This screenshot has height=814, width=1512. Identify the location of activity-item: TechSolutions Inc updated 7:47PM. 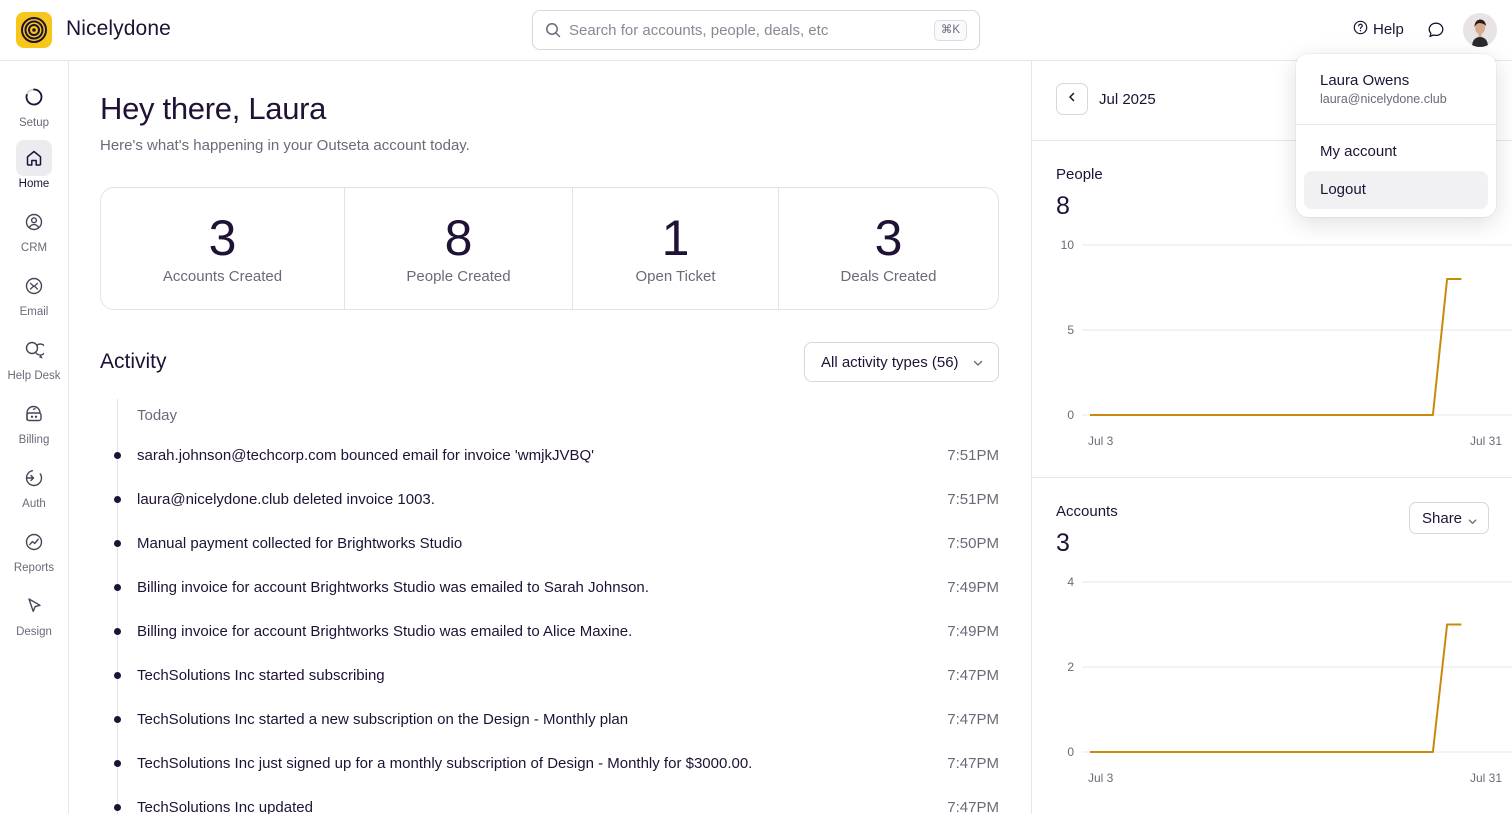
(554, 804).